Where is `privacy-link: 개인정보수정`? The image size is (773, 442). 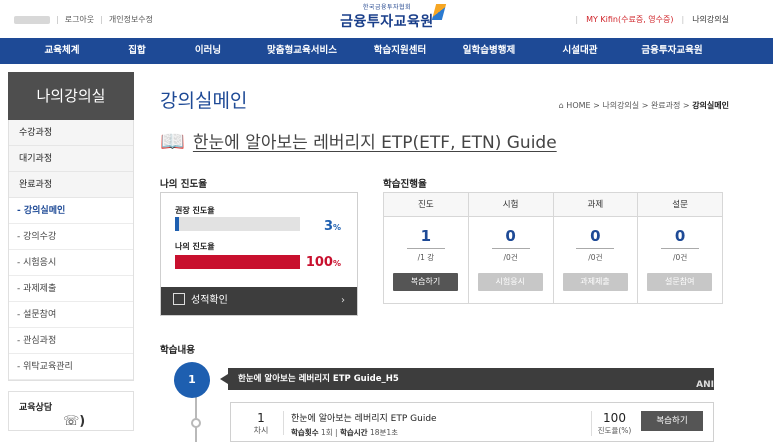 privacy-link: 개인정보수정 is located at coordinates (131, 19).